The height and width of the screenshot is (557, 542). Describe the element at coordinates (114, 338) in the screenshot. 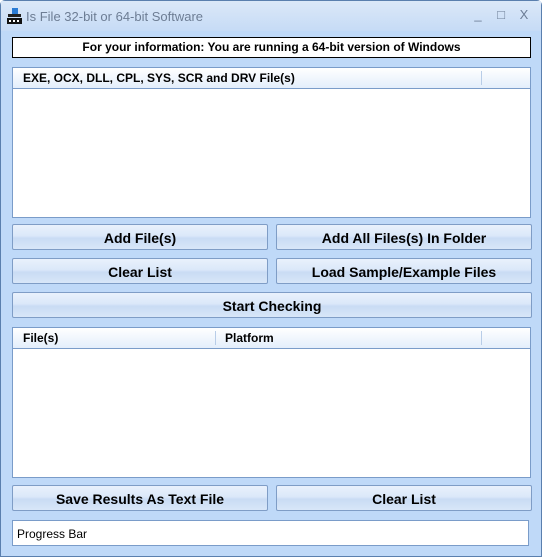

I see `column-header-files: File(s)` at that location.